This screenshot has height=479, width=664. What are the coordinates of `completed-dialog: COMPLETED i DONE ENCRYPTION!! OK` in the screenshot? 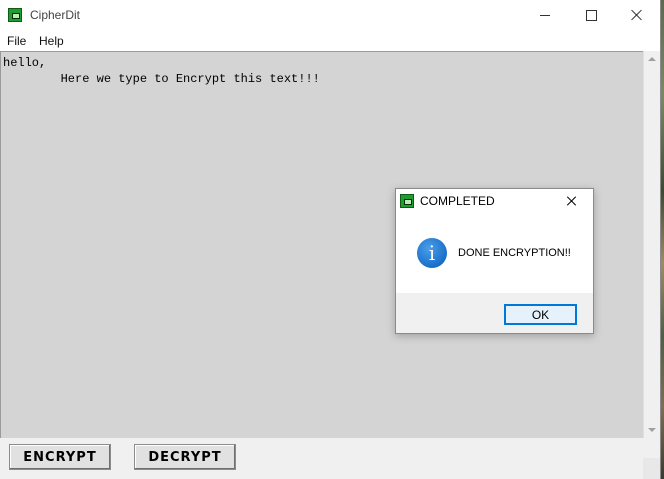 It's located at (494, 261).